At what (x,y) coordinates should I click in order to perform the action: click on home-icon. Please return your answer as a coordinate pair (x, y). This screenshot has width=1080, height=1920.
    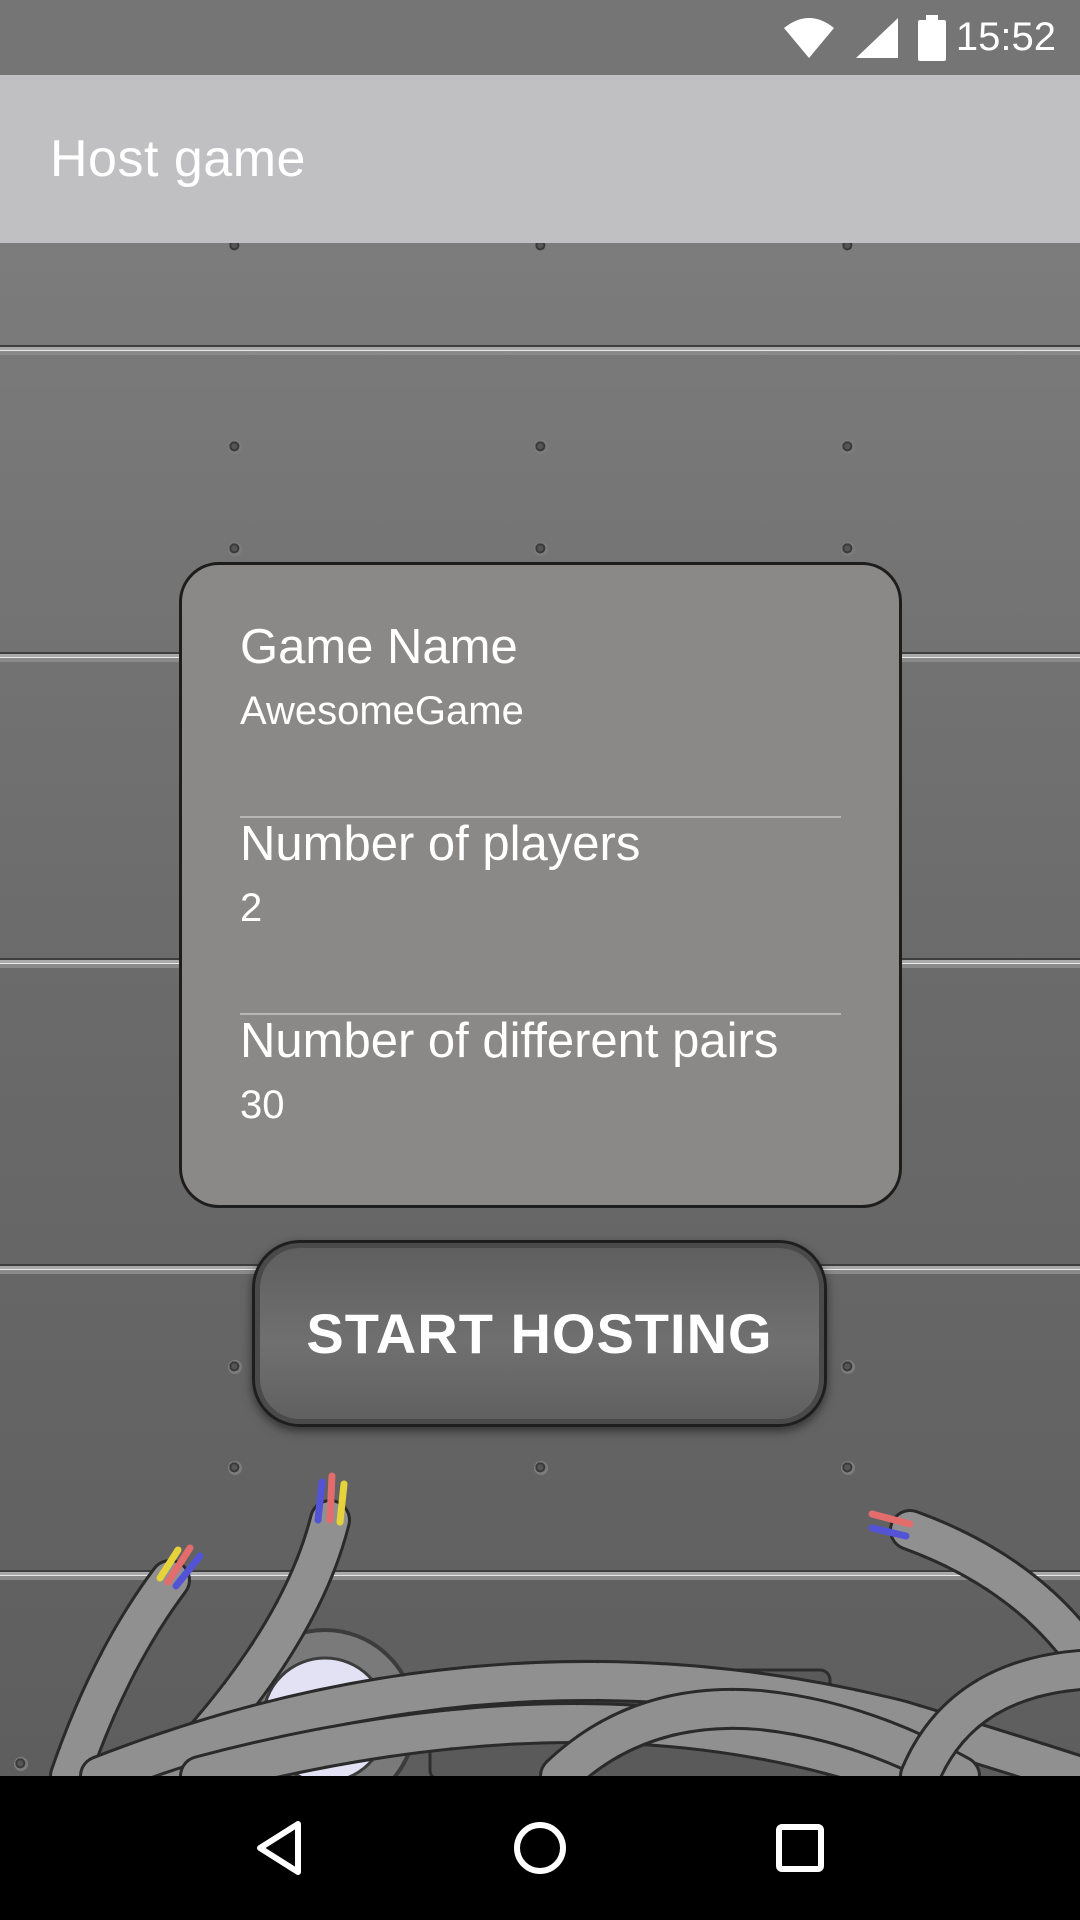
    Looking at the image, I should click on (540, 1848).